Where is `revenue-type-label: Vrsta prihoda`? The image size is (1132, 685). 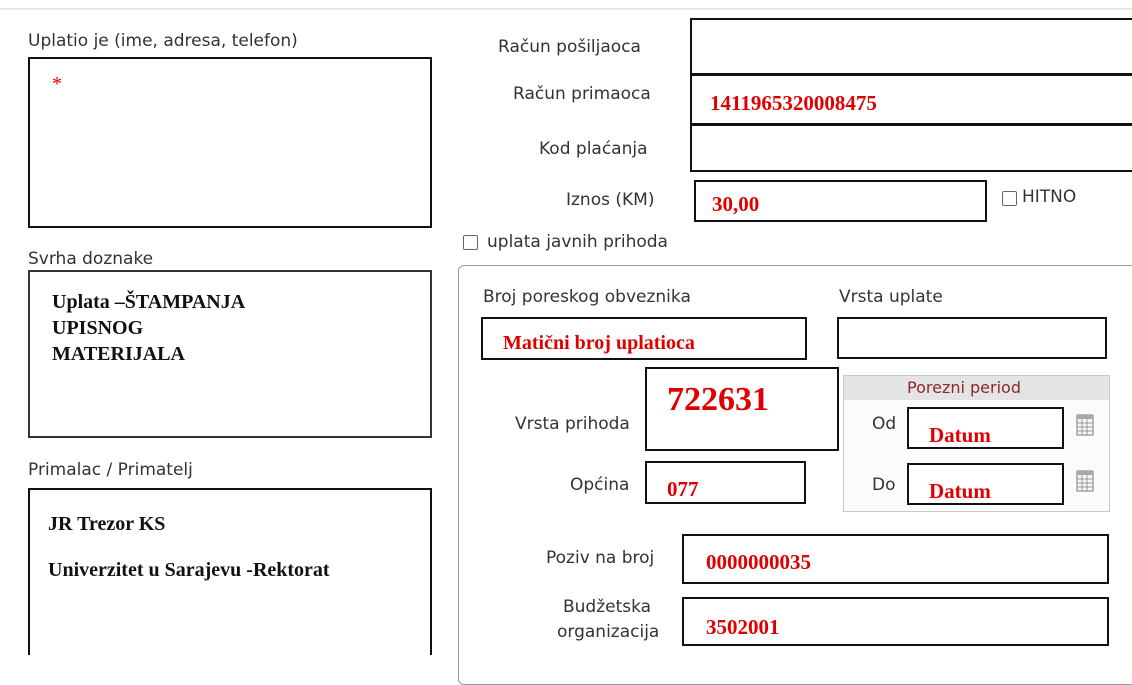 revenue-type-label: Vrsta prihoda is located at coordinates (572, 424).